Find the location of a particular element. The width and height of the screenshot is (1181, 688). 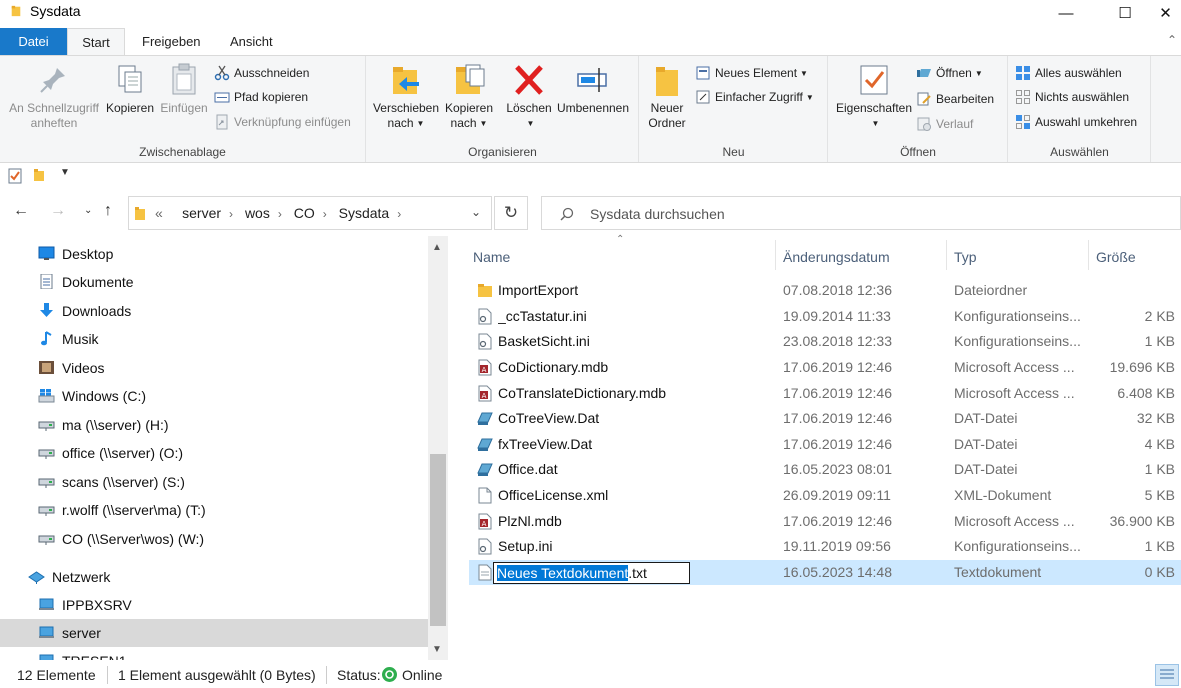

move-to-button: Verschieben nach ▼ is located at coordinates (406, 96).